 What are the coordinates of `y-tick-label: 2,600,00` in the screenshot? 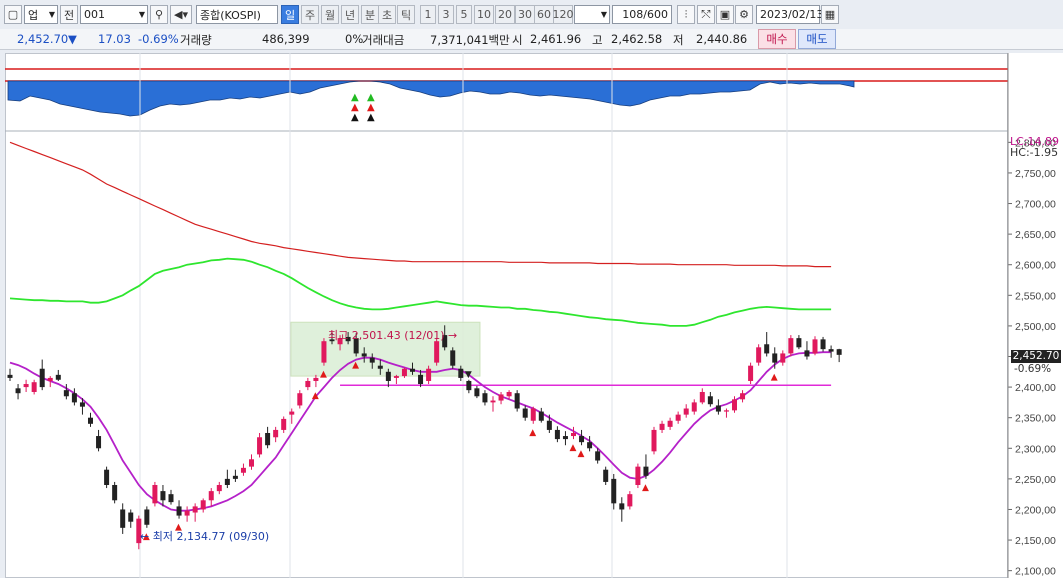 It's located at (1035, 266).